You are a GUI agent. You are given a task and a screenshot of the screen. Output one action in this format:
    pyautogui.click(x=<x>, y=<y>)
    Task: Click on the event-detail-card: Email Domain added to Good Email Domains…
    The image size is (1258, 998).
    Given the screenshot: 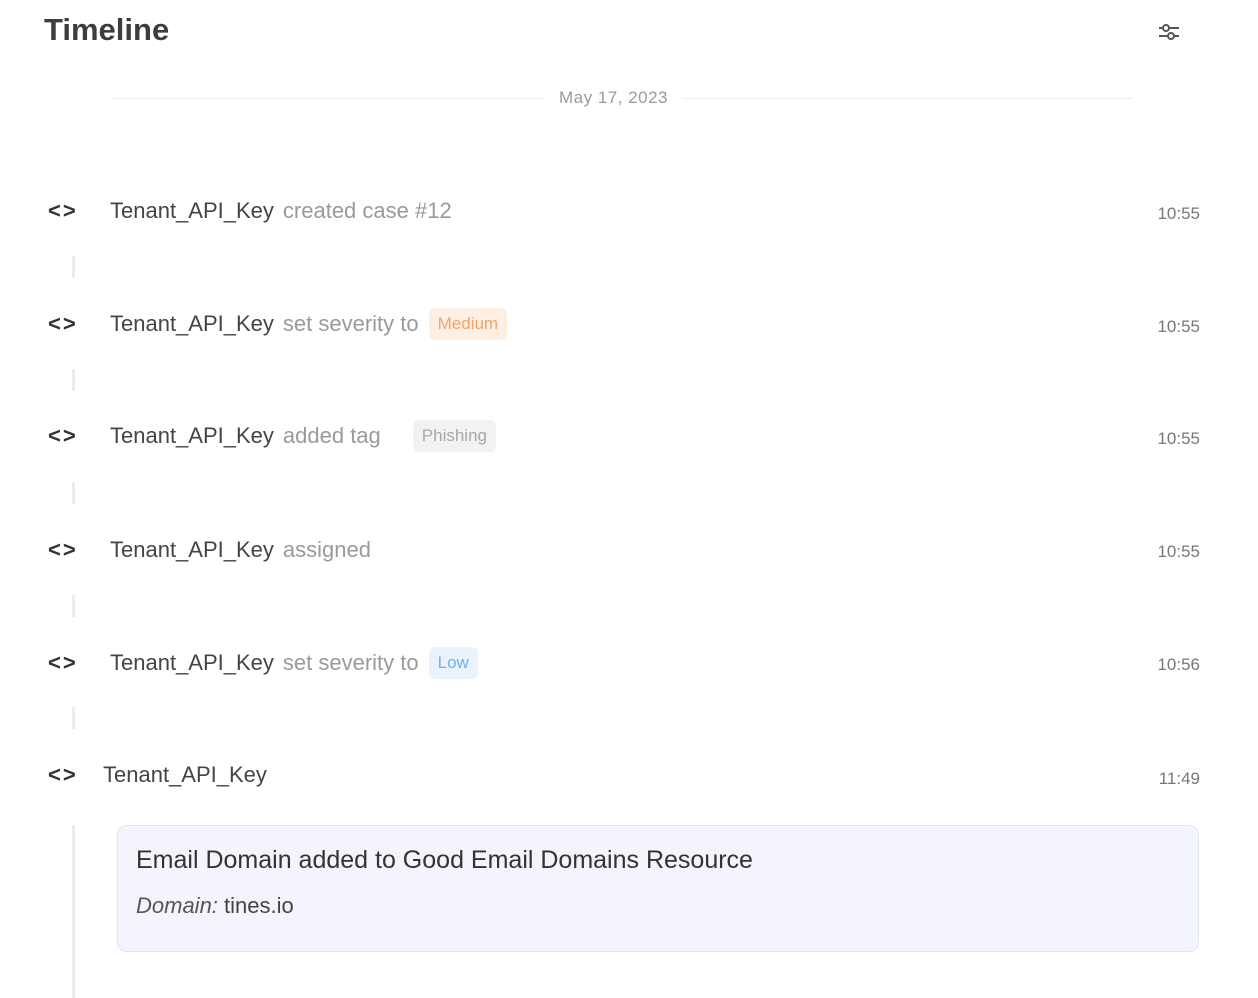 What is the action you would take?
    pyautogui.click(x=658, y=888)
    